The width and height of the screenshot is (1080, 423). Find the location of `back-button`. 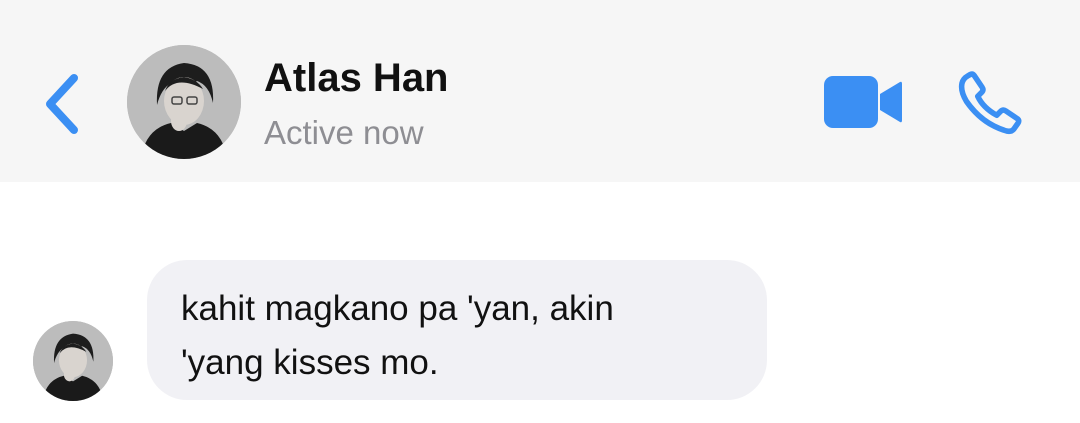

back-button is located at coordinates (62, 104).